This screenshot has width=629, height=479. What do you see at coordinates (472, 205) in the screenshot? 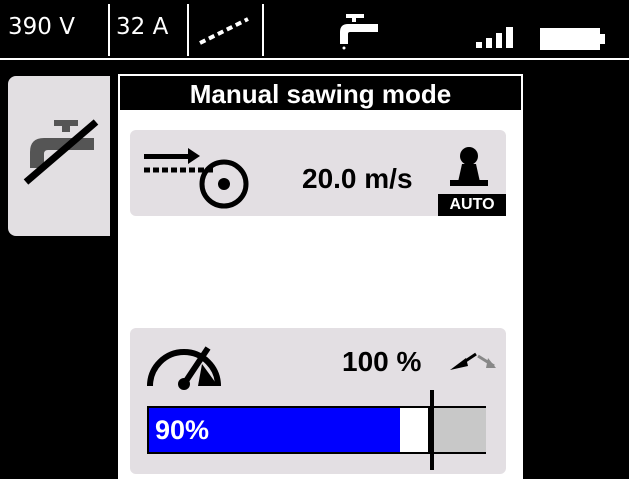
I see `auto-mode-badge: AUTO` at bounding box center [472, 205].